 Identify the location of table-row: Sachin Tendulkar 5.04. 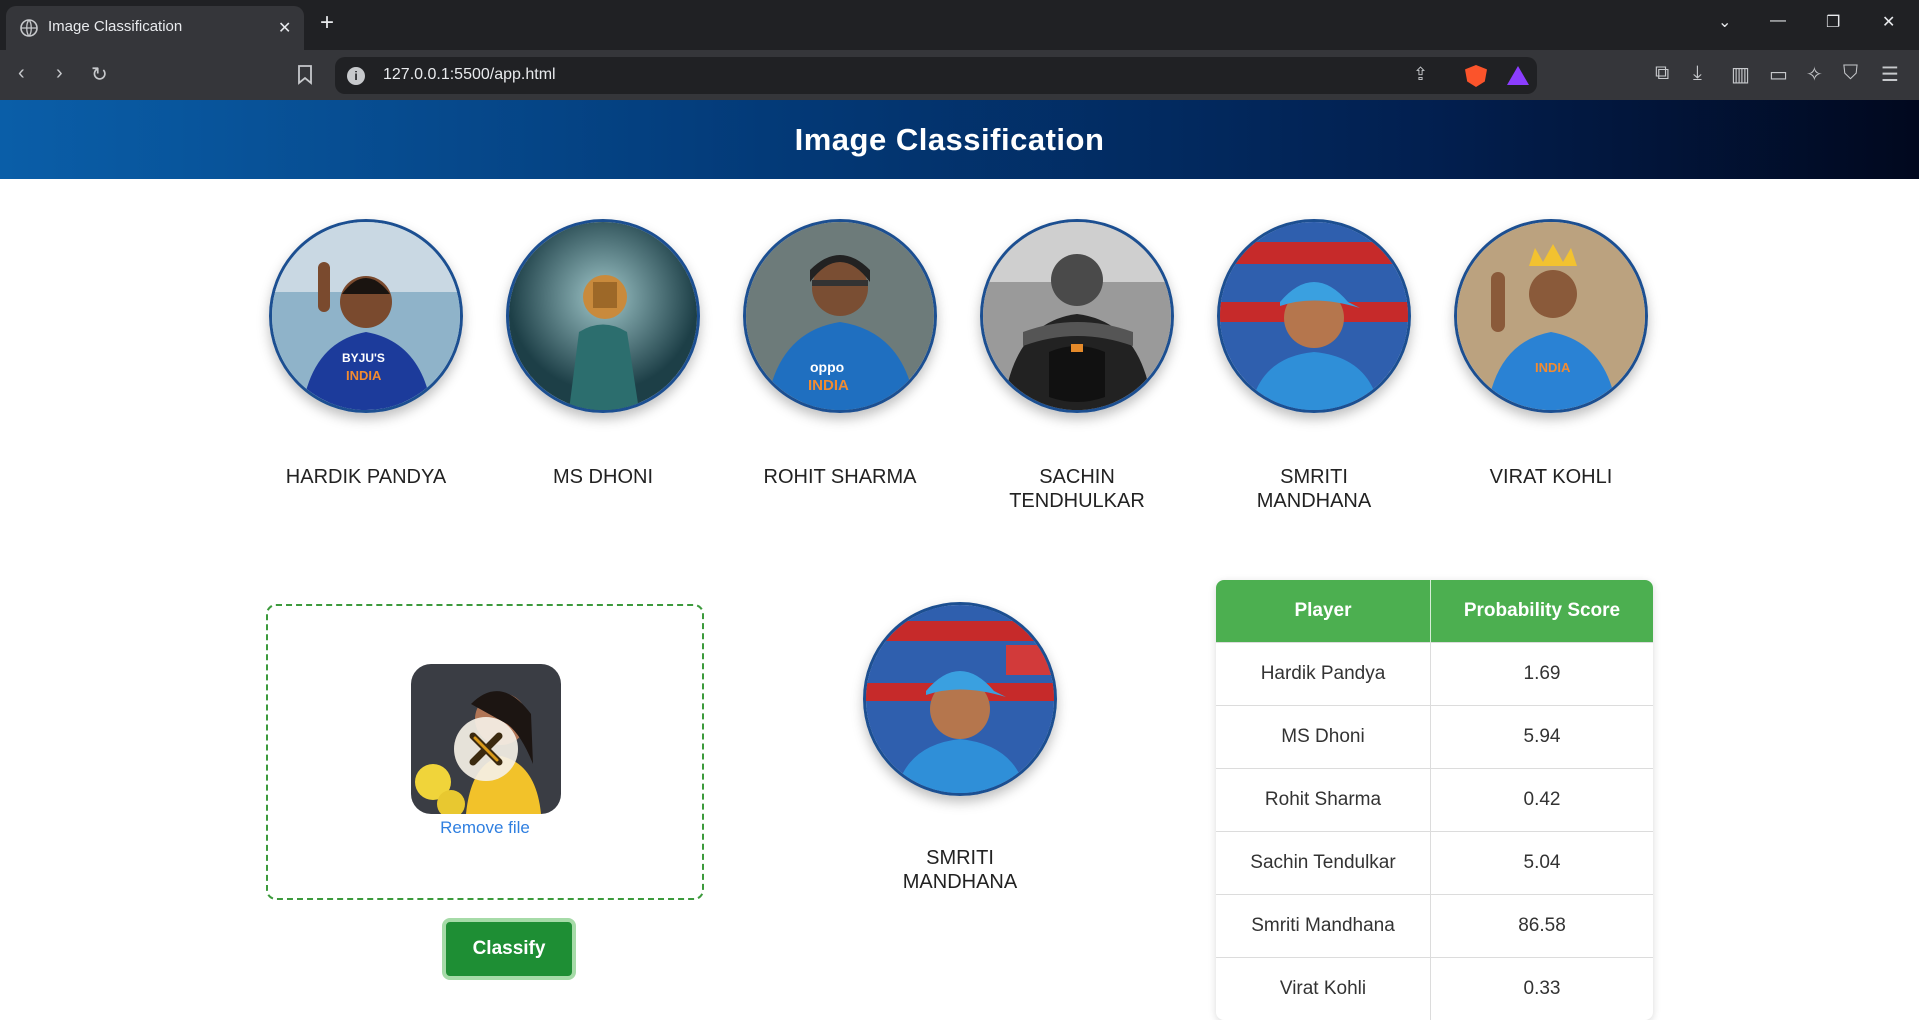
(1434, 863).